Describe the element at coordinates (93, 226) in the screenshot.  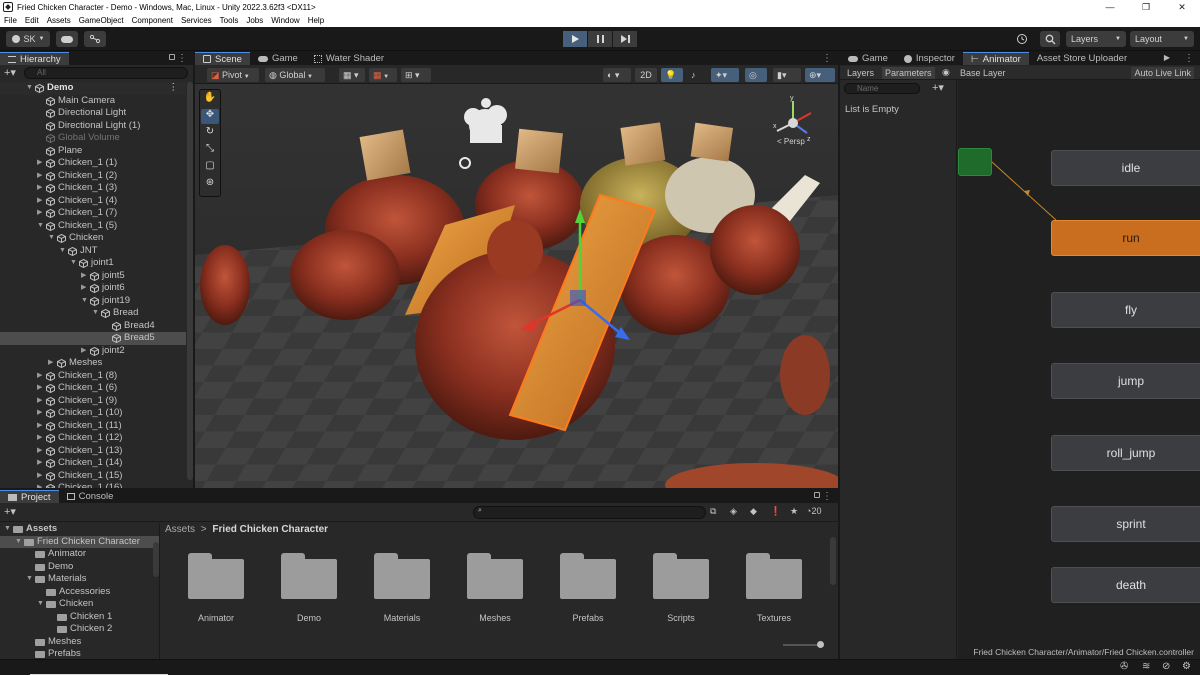
I see `hierarchy-item: ▼ Chicken_1 (5)` at that location.